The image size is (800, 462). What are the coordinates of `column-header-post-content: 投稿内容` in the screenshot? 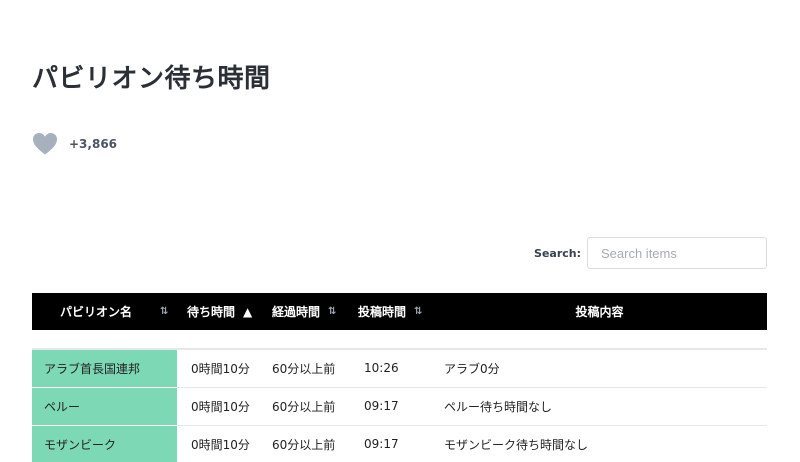 It's located at (599, 311).